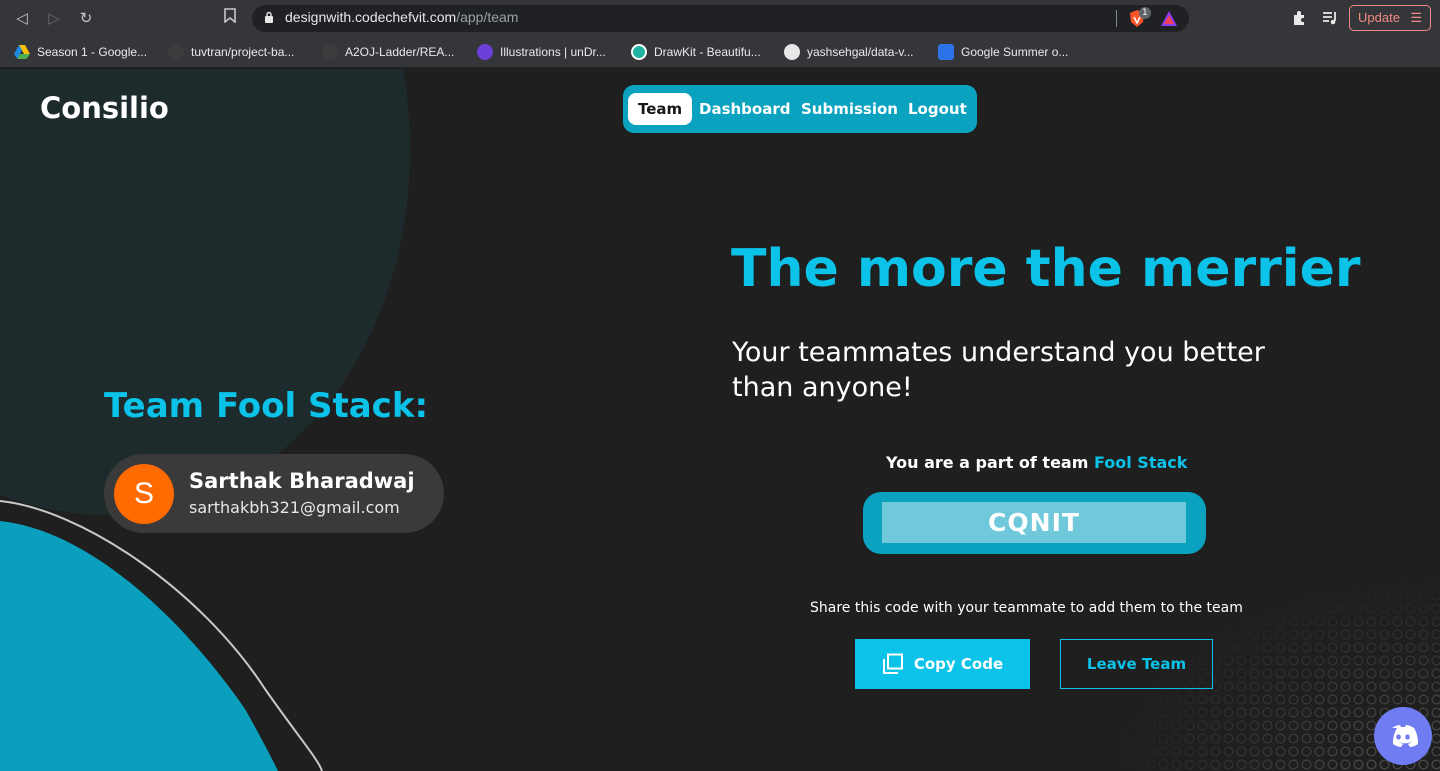 This screenshot has width=1440, height=771. I want to click on media-queue-icon, so click(1330, 18).